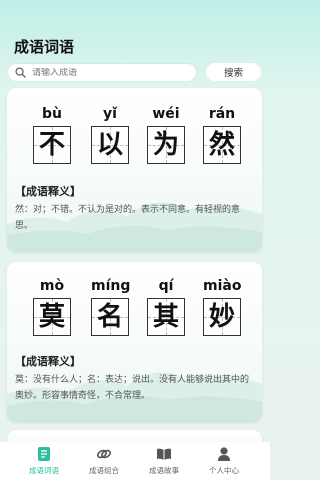 This screenshot has width=320, height=480. What do you see at coordinates (221, 145) in the screenshot?
I see `hanzi: 然` at bounding box center [221, 145].